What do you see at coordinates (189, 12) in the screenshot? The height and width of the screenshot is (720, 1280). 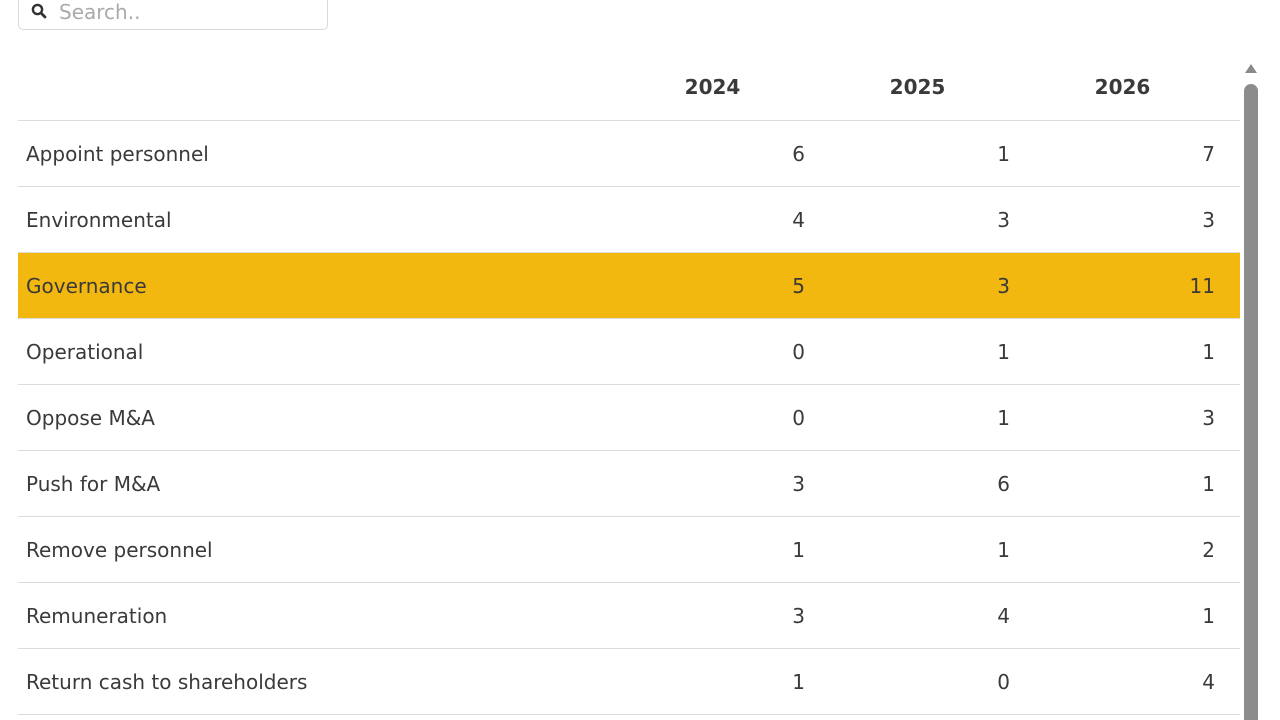 I see `search-input` at bounding box center [189, 12].